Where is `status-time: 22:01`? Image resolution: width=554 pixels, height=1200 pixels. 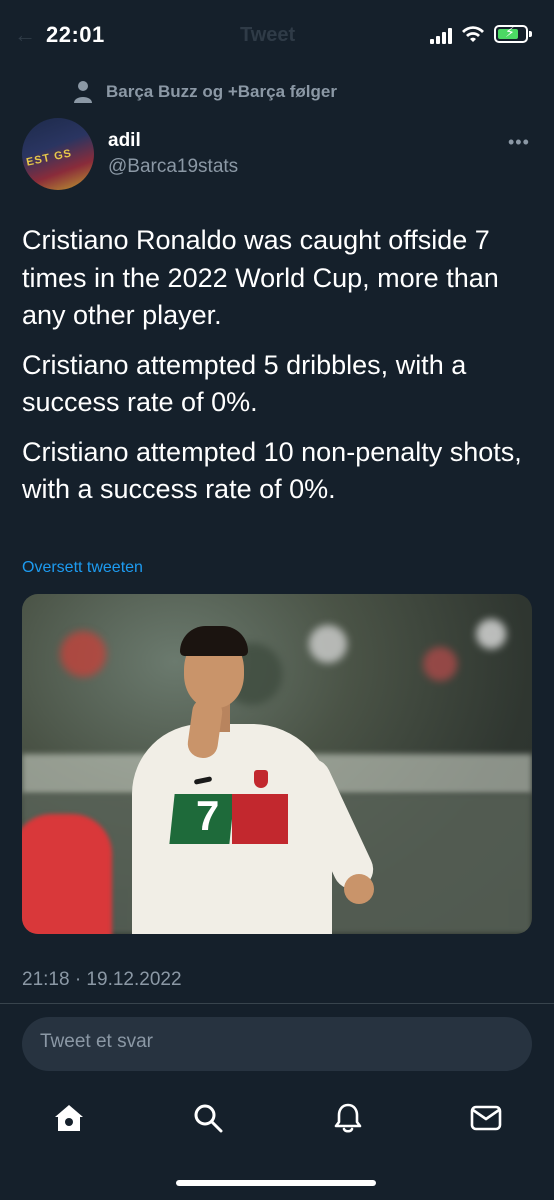
status-time: 22:01 is located at coordinates (75, 34).